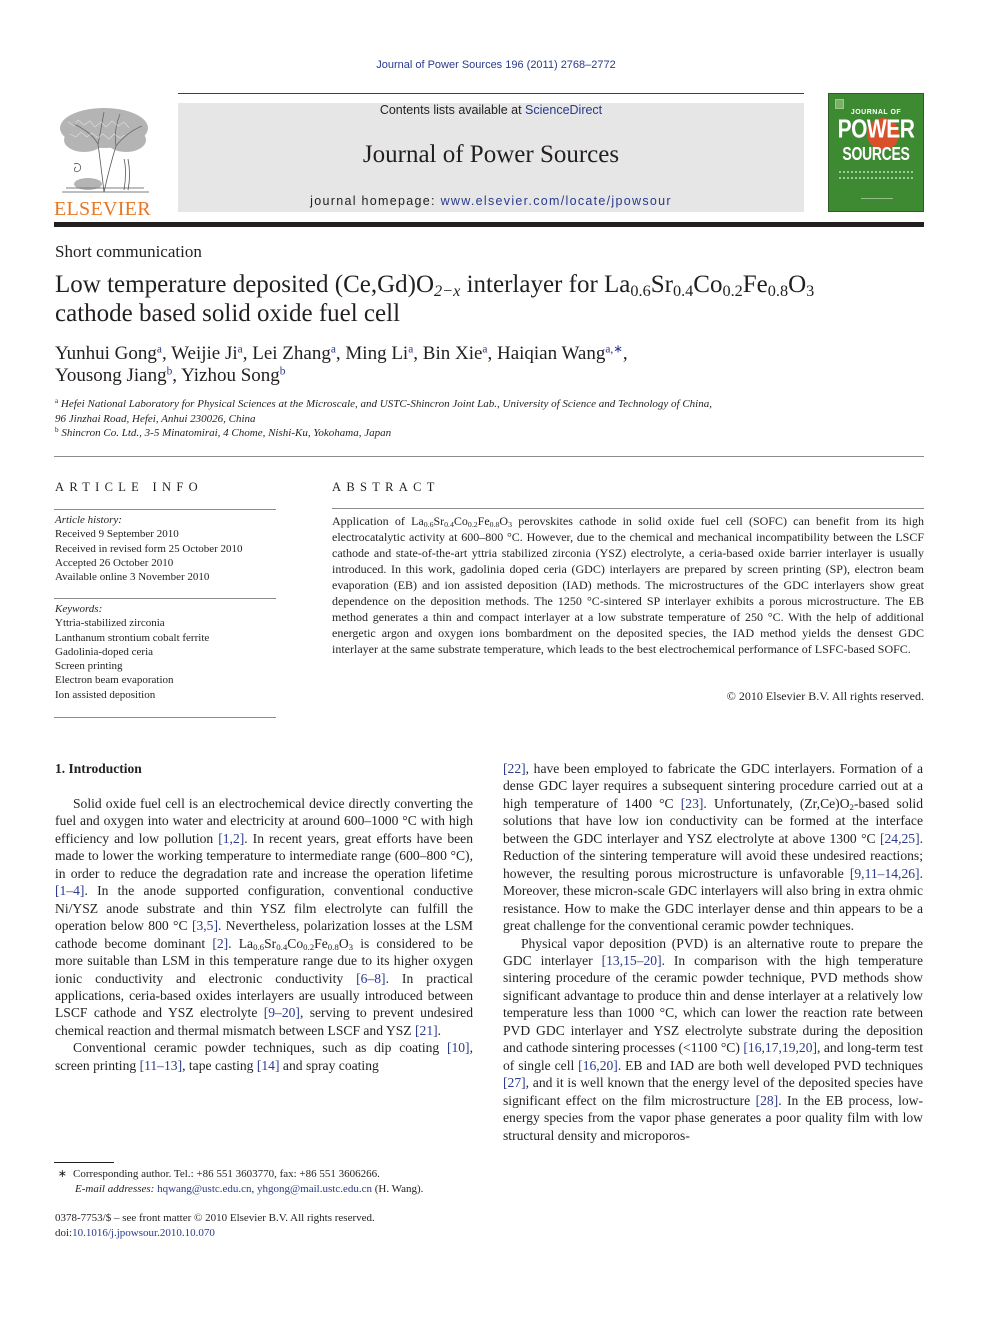 The width and height of the screenshot is (992, 1323). Describe the element at coordinates (378, 521) in the screenshot. I see `abstract-run: Application of La` at that location.